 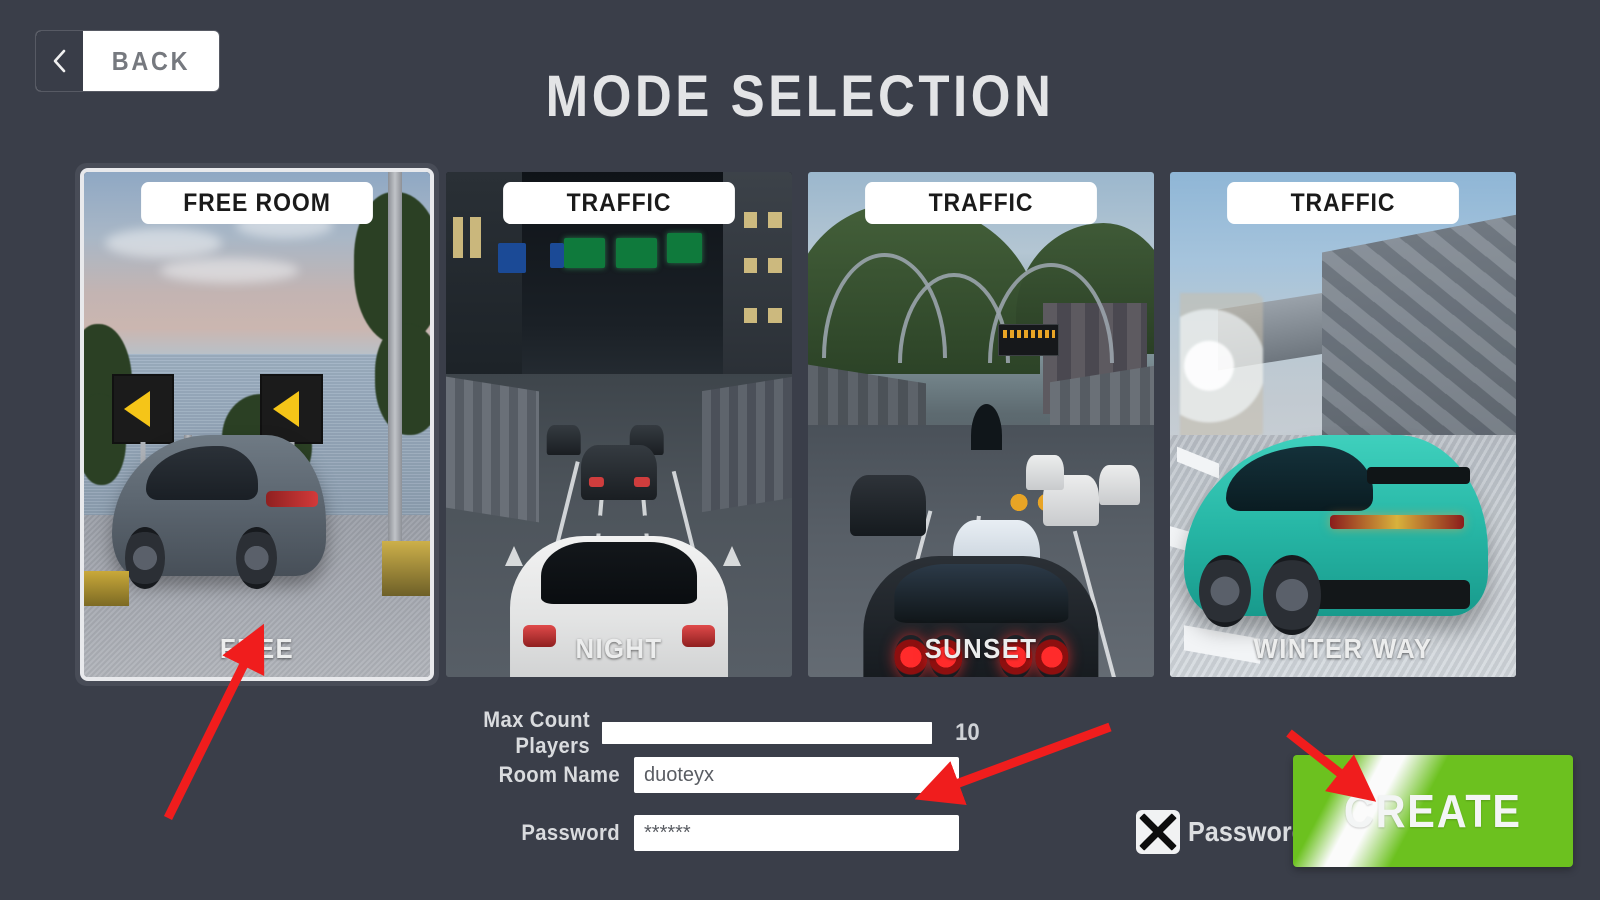 I want to click on mode-thumbnail-free-room, so click(x=257, y=424).